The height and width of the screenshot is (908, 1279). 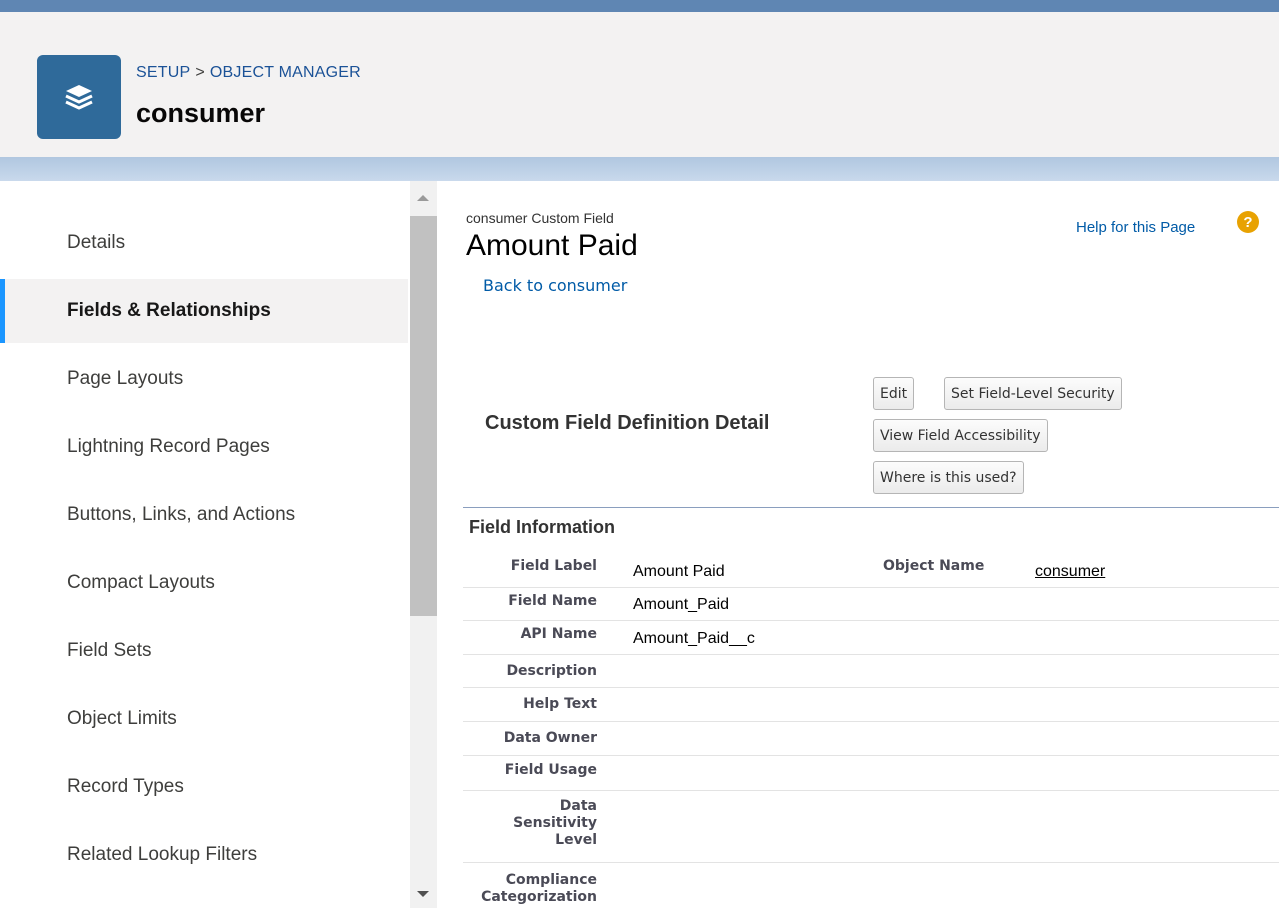 What do you see at coordinates (1248, 222) in the screenshot?
I see `question-icon: ?` at bounding box center [1248, 222].